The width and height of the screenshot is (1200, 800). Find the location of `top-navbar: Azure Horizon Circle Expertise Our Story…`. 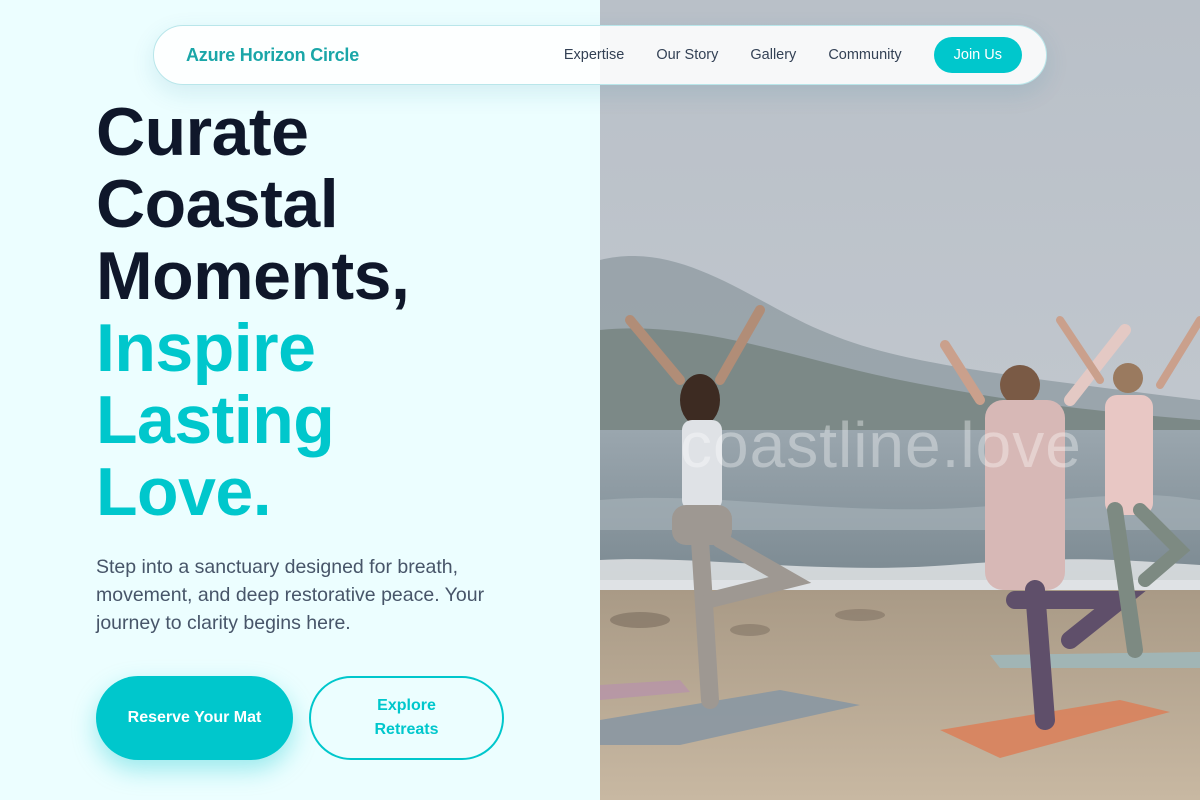

top-navbar: Azure Horizon Circle Expertise Our Story… is located at coordinates (600, 55).